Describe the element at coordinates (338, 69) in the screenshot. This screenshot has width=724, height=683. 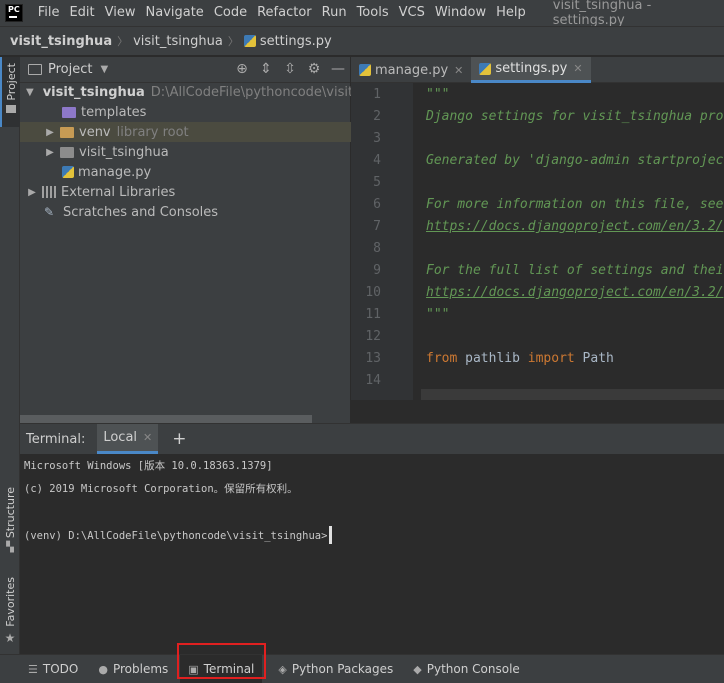
I see `minimize-icon: —` at that location.